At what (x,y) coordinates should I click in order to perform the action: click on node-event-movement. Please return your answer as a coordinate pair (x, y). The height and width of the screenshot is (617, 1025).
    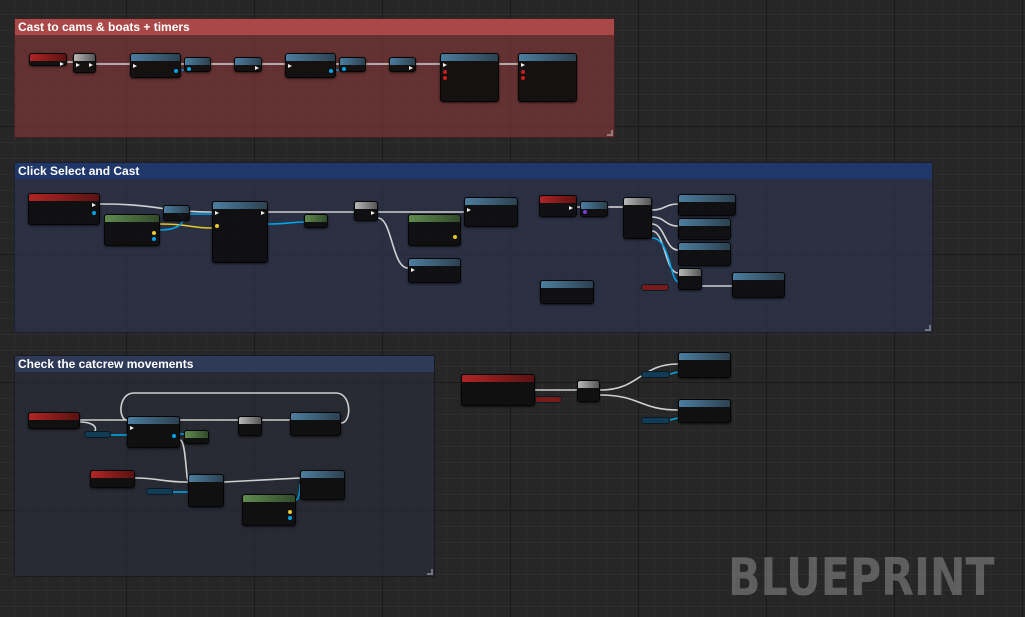
    Looking at the image, I should click on (54, 420).